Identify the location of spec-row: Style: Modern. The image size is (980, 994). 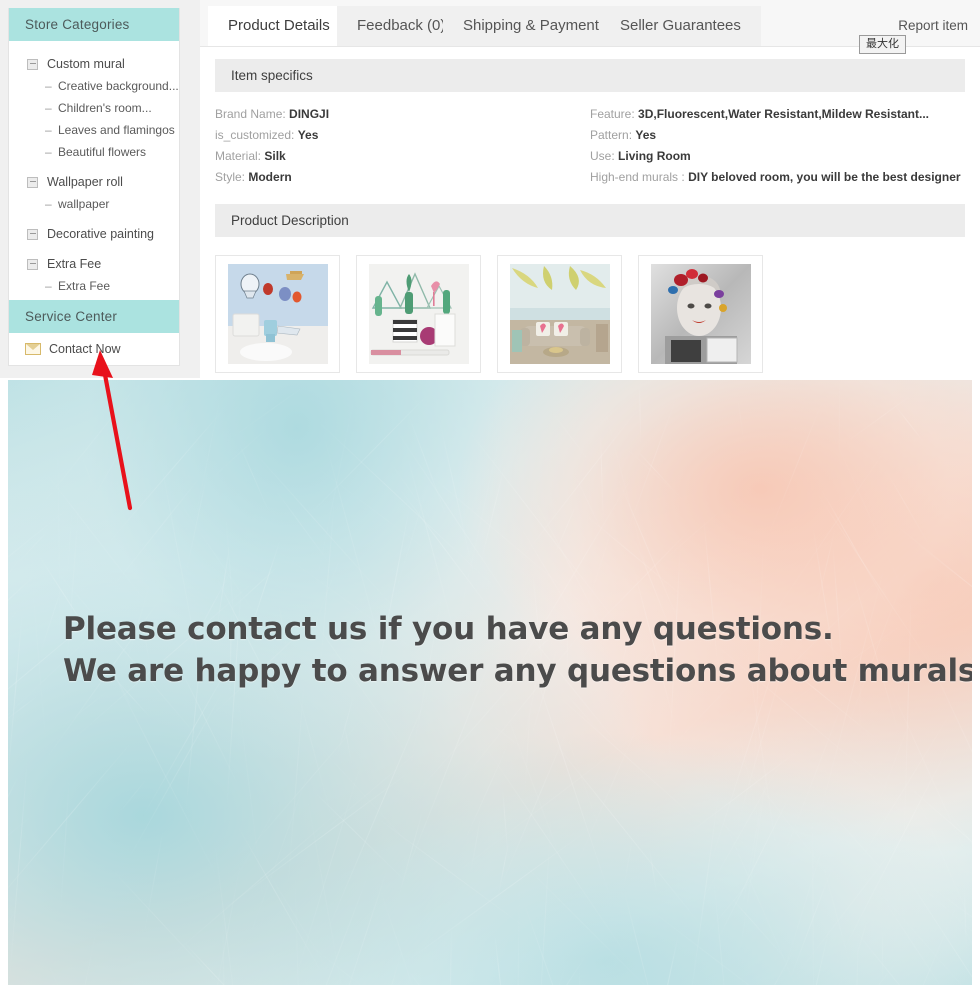
(272, 177).